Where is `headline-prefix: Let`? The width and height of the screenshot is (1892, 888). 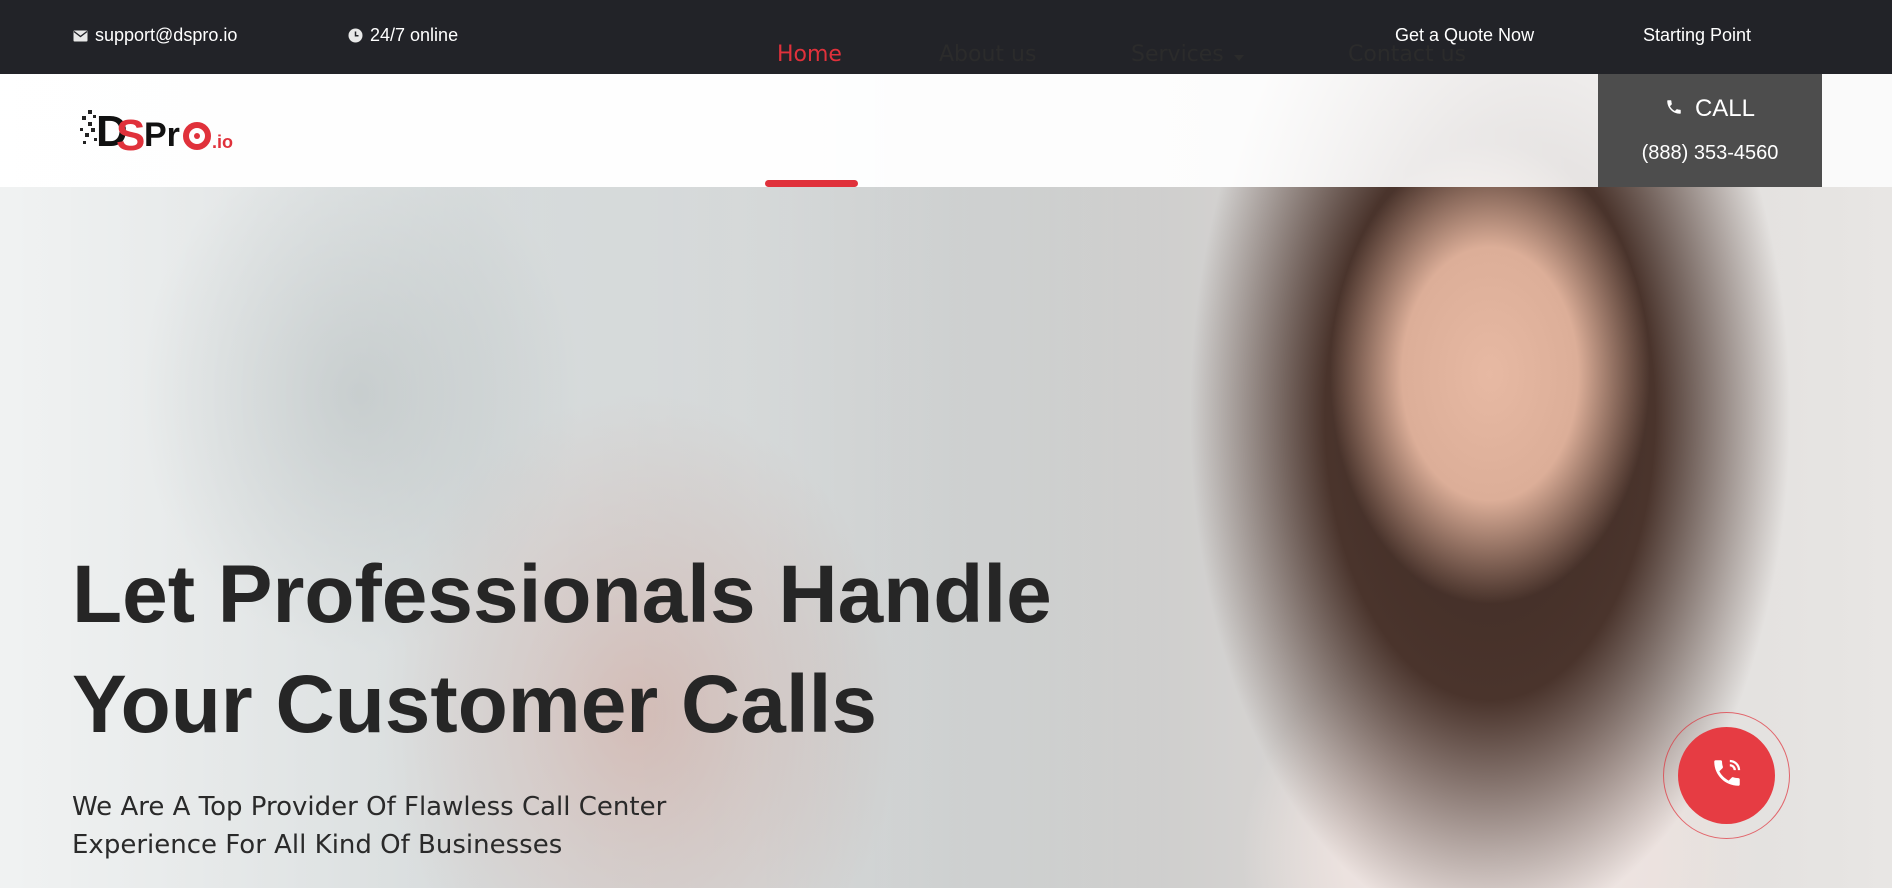
headline-prefix: Let is located at coordinates (145, 594).